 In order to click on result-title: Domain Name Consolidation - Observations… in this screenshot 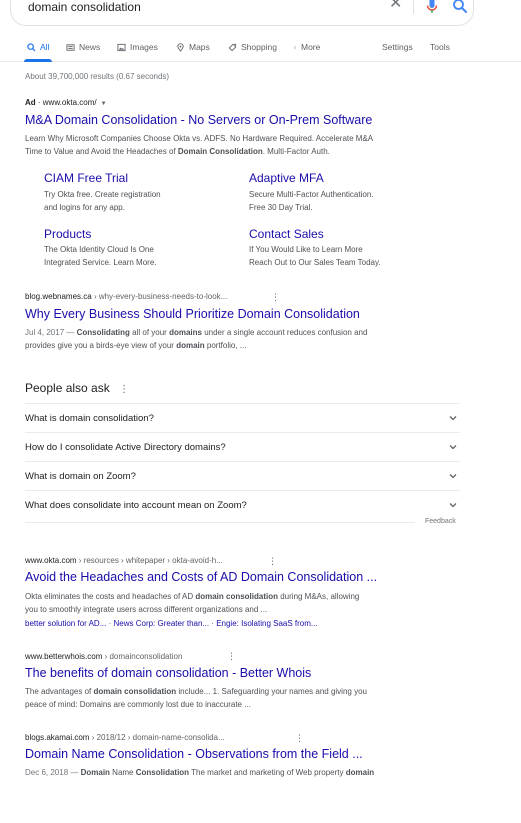, I will do `click(194, 754)`.